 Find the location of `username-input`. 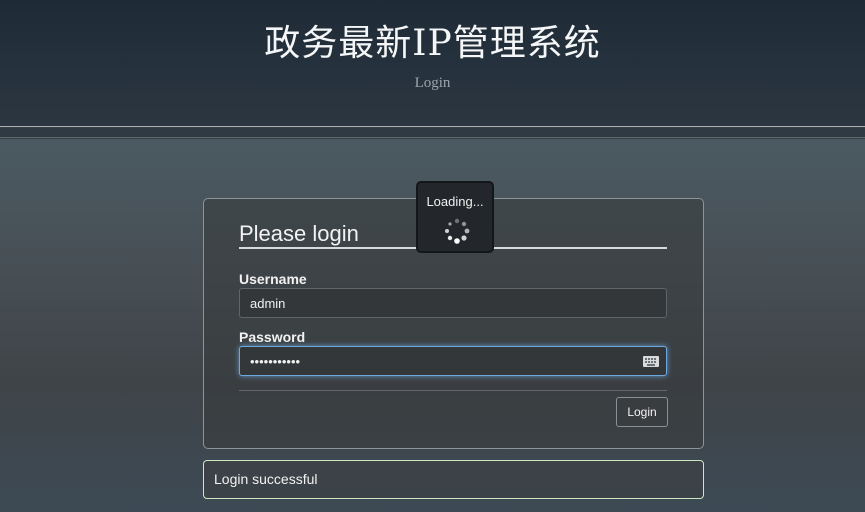

username-input is located at coordinates (453, 303).